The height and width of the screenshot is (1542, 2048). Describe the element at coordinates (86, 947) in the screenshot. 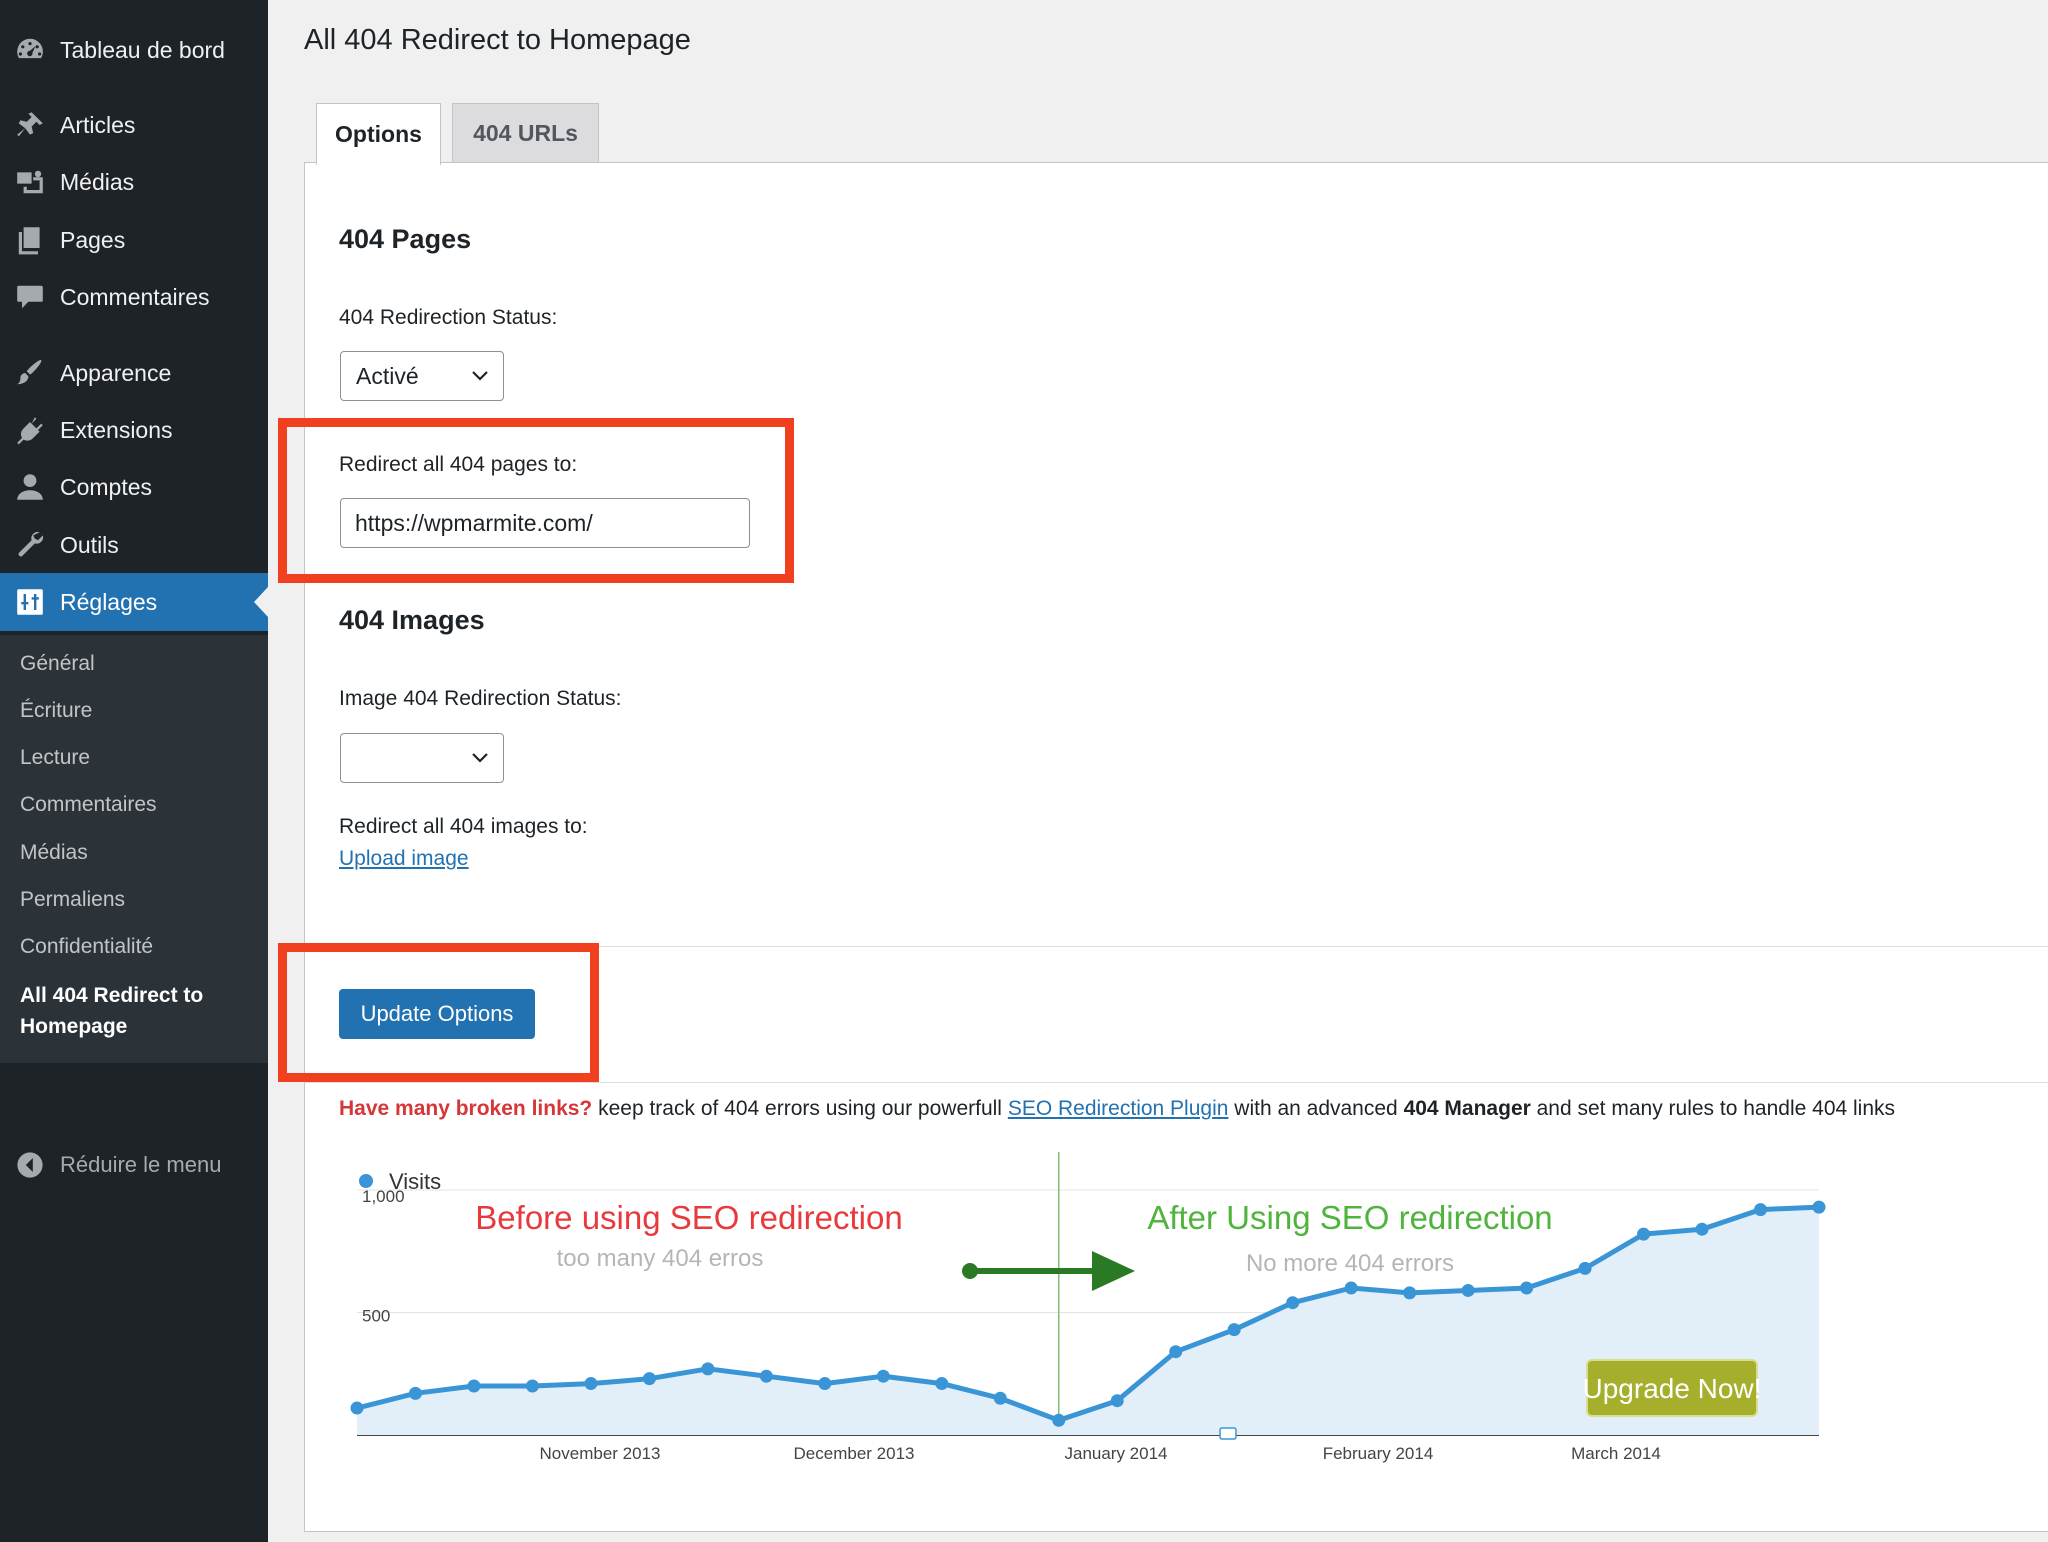

I see `submenu-privacy: Confidentialité` at that location.